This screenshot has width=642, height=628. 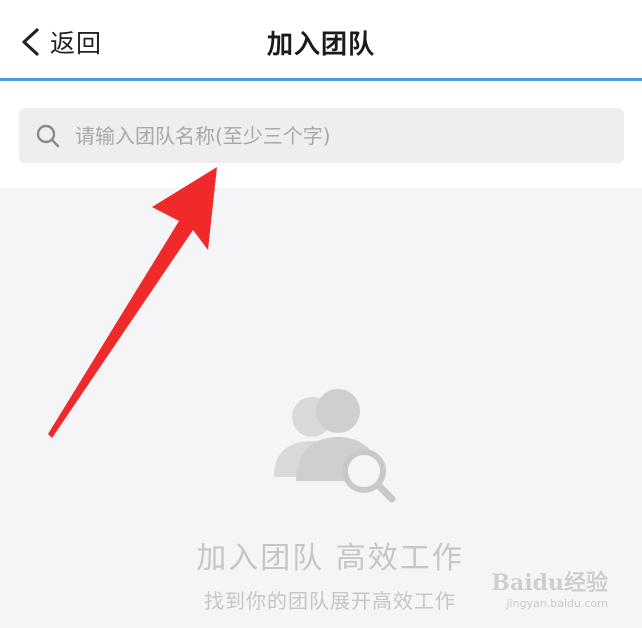 What do you see at coordinates (320, 45) in the screenshot?
I see `page-title: 加入团队` at bounding box center [320, 45].